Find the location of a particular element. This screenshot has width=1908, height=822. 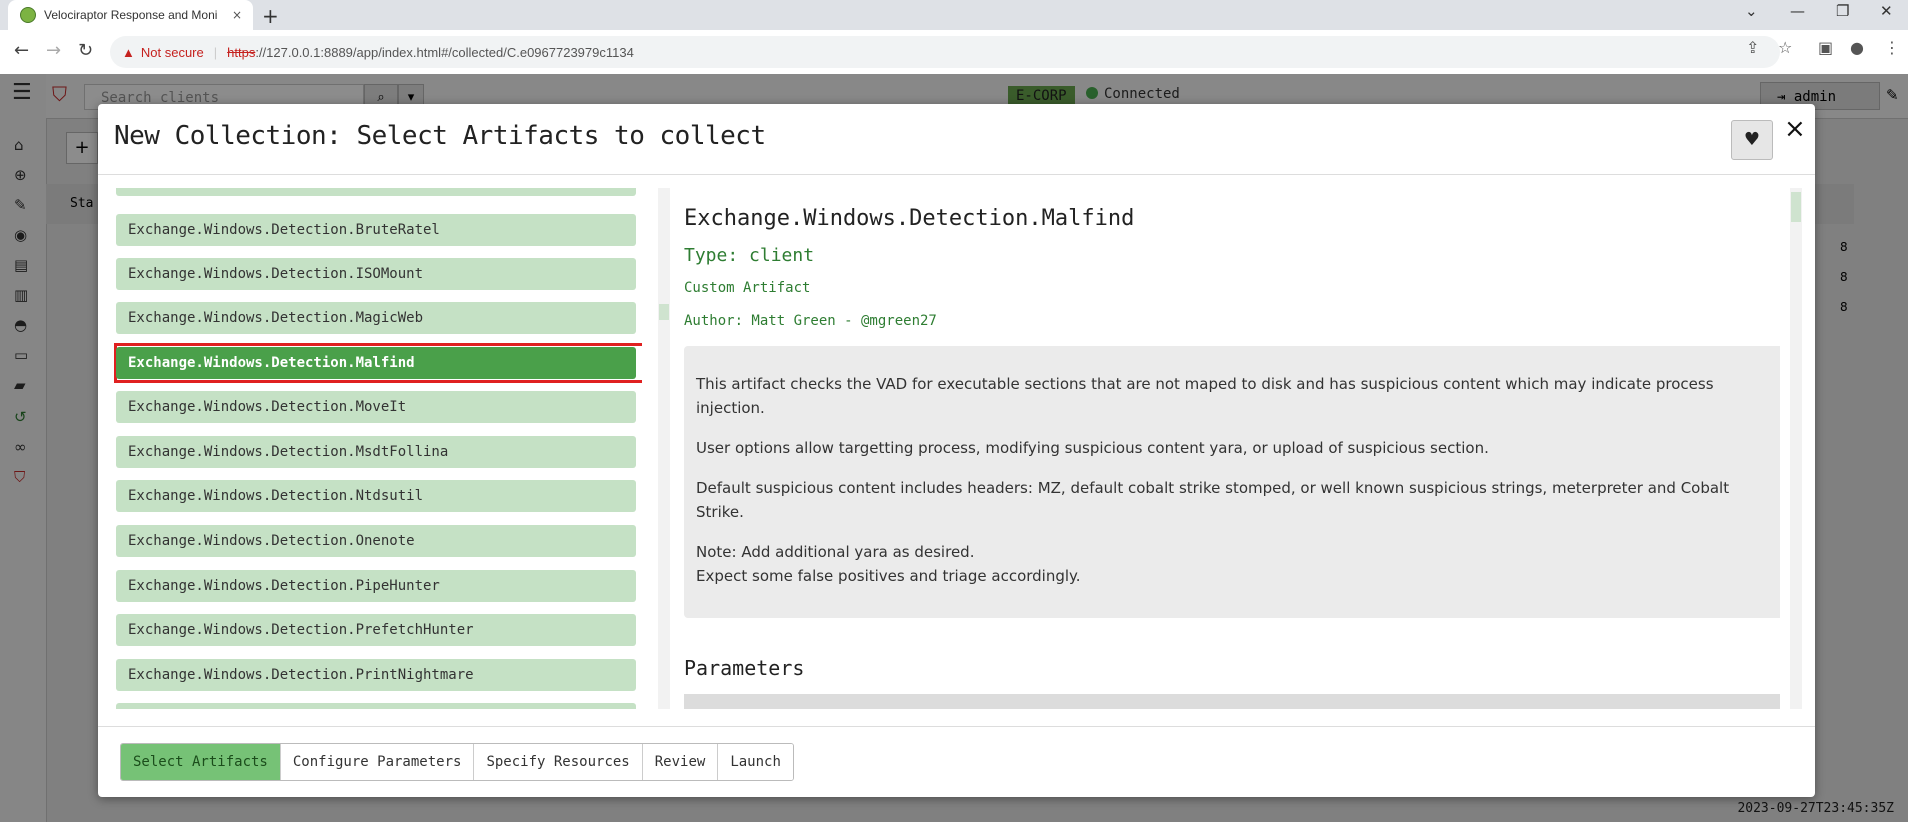

side-panel-icon: ▣ is located at coordinates (1825, 47).